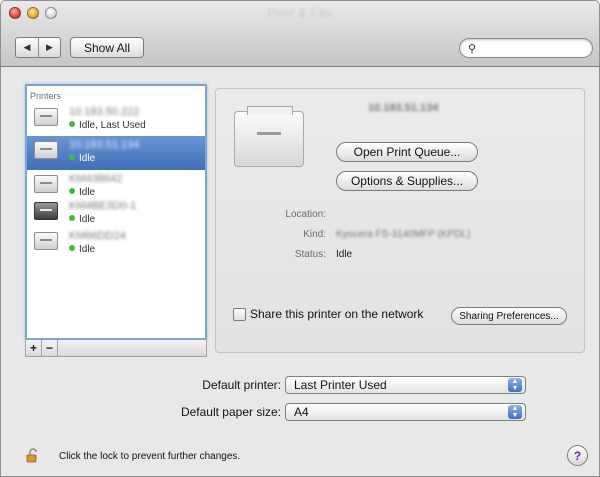 This screenshot has height=477, width=600. What do you see at coordinates (300, 34) in the screenshot?
I see `toolbar: Print & Fax ◀ ▶ Show All ⚲` at bounding box center [300, 34].